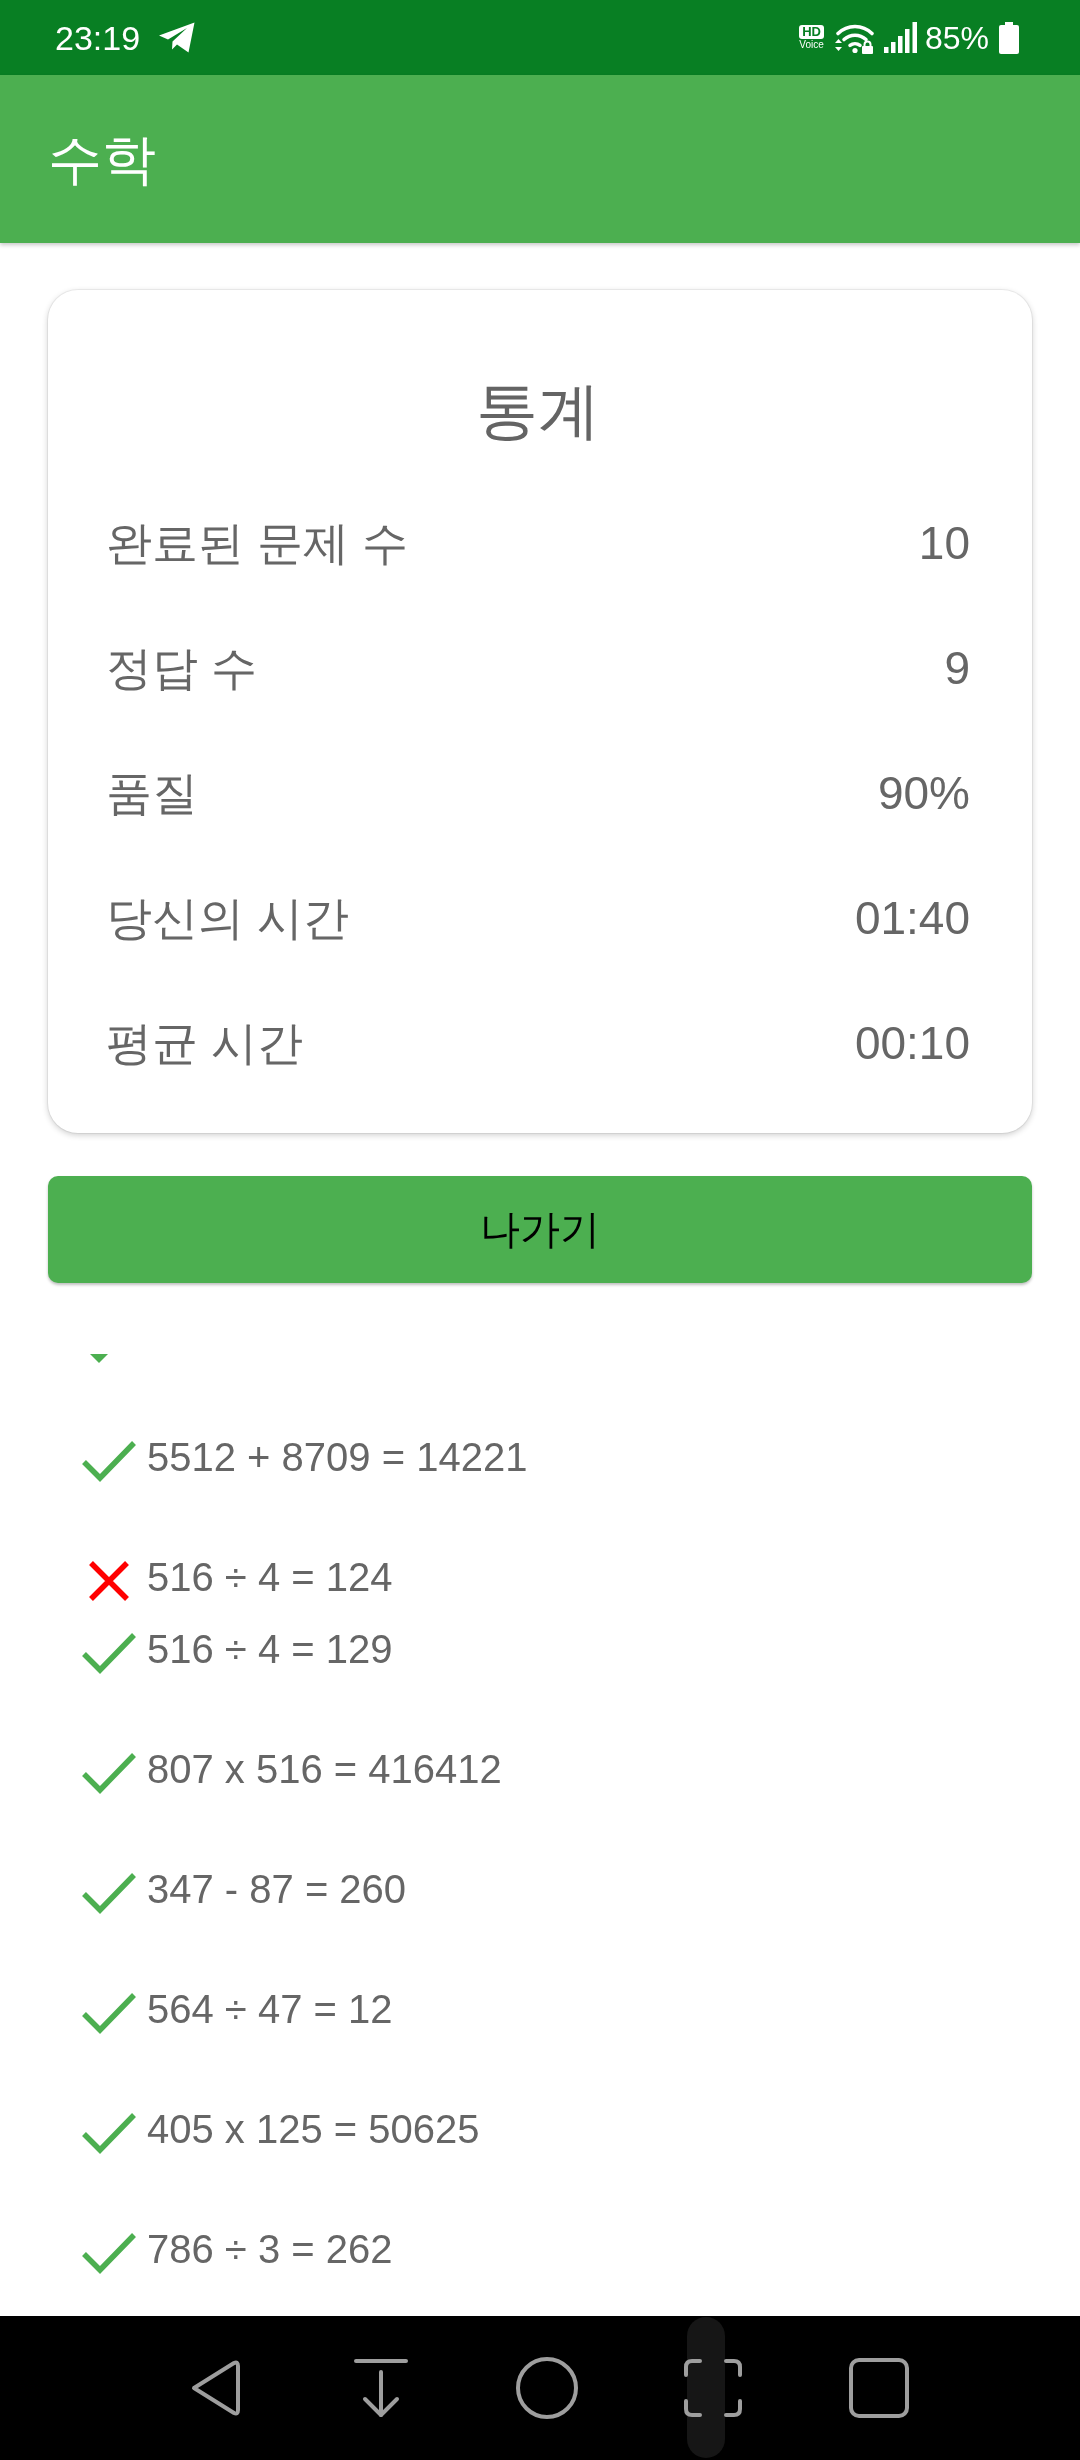  Describe the element at coordinates (215, 2388) in the screenshot. I see `back-icon` at that location.